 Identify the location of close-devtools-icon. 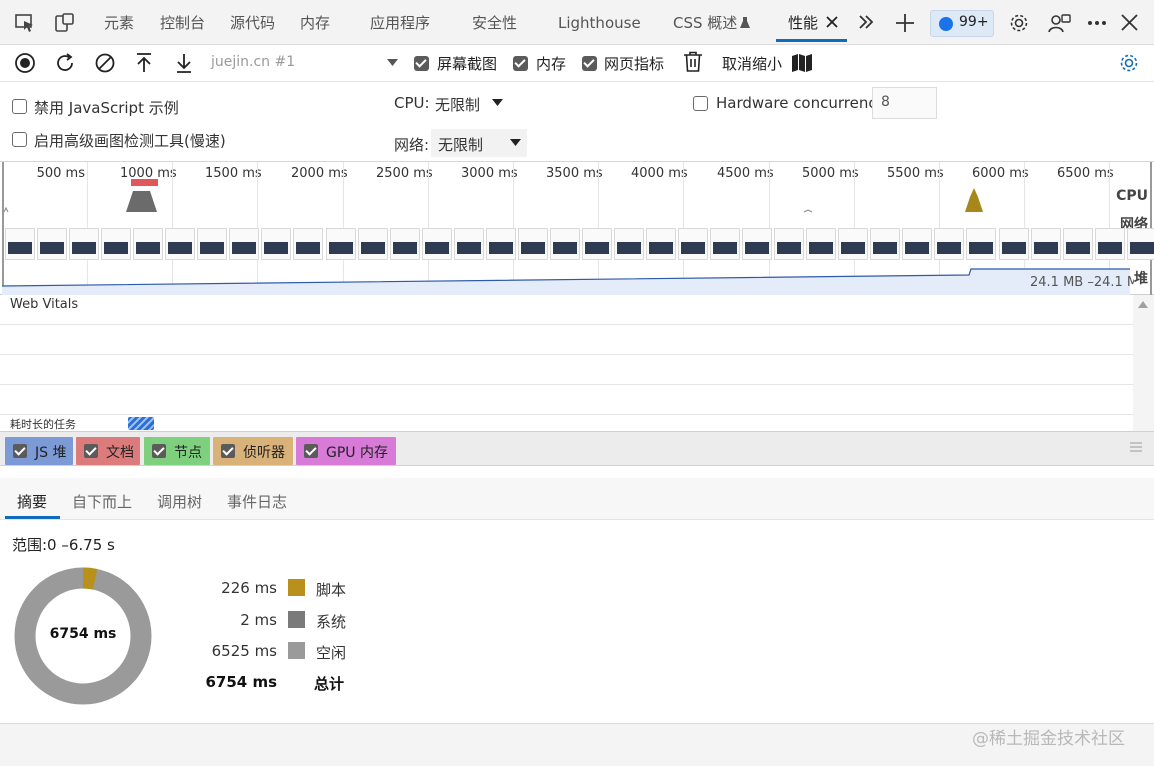
(1129, 22).